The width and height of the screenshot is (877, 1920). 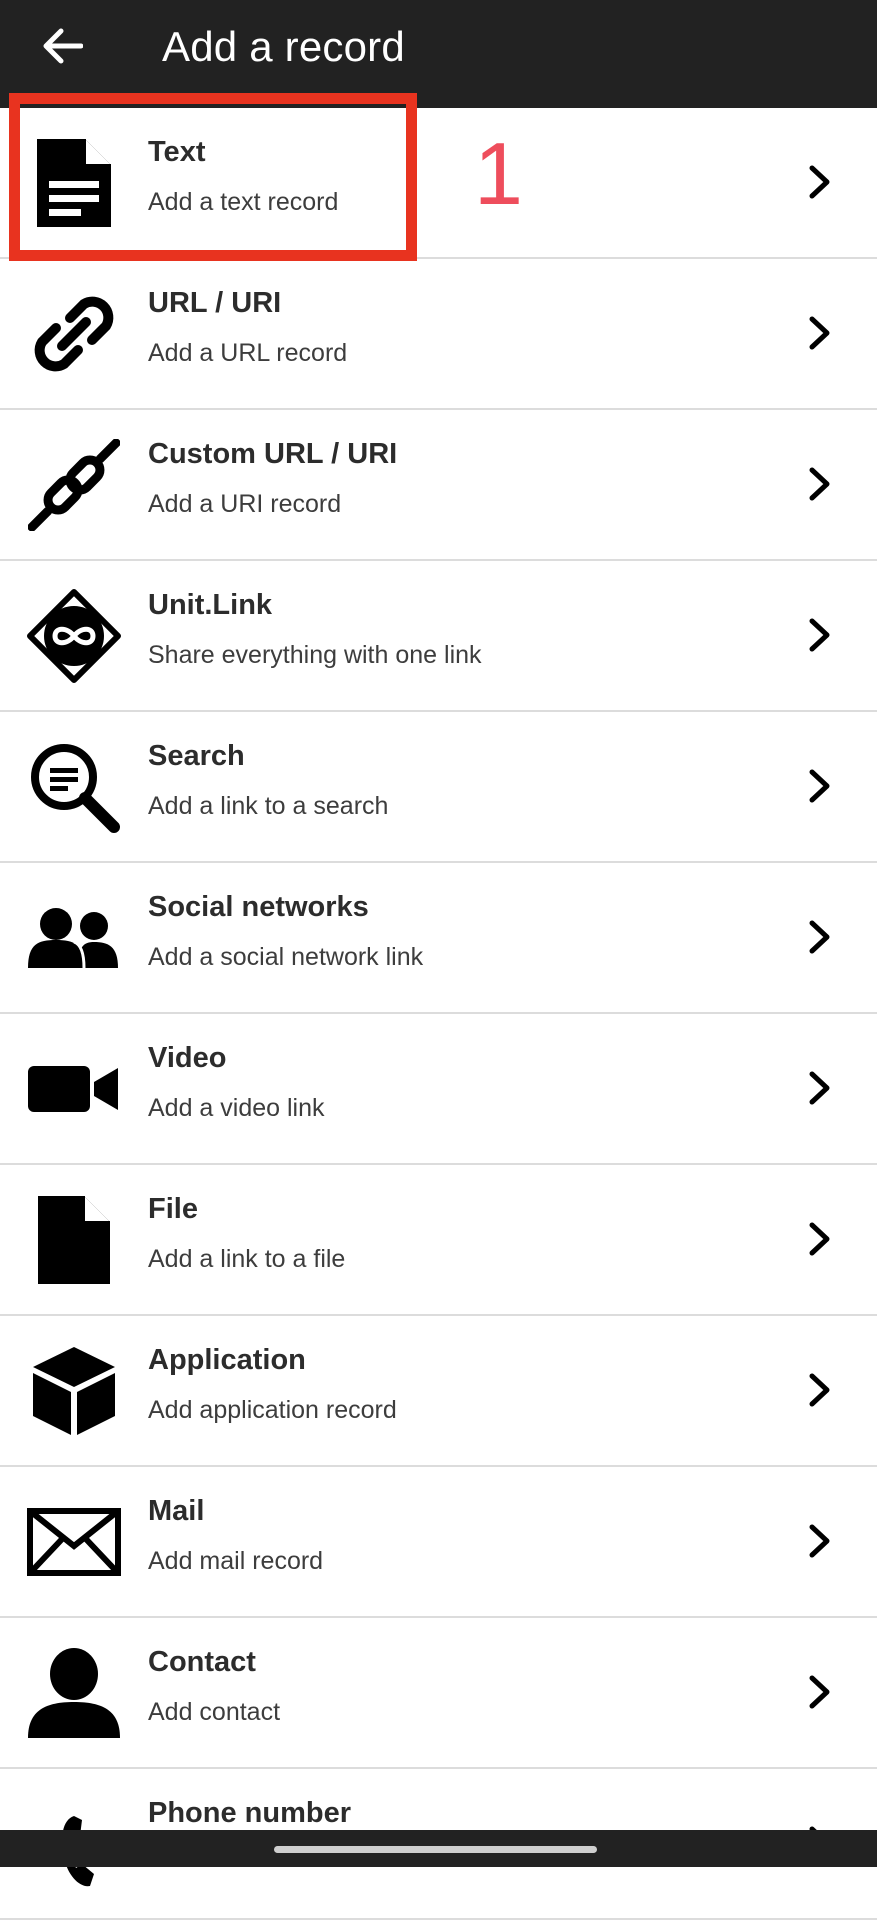 What do you see at coordinates (74, 334) in the screenshot?
I see `link-icon` at bounding box center [74, 334].